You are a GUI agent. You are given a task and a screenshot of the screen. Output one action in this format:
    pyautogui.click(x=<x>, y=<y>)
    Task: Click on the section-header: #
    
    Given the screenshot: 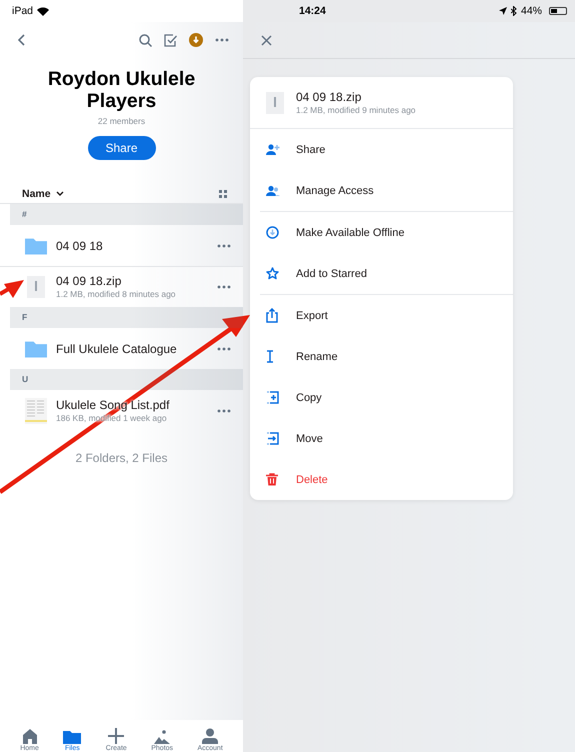 What is the action you would take?
    pyautogui.click(x=126, y=214)
    